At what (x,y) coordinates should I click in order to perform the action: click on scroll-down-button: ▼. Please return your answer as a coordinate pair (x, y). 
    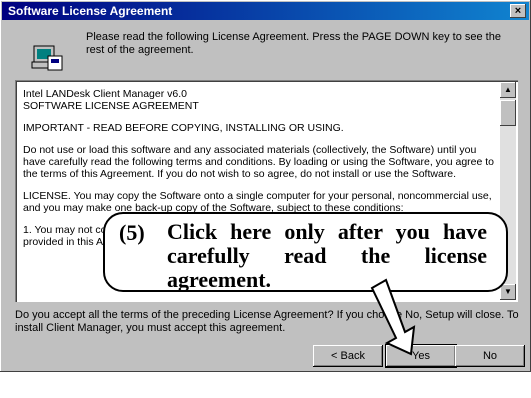
    Looking at the image, I should click on (508, 292).